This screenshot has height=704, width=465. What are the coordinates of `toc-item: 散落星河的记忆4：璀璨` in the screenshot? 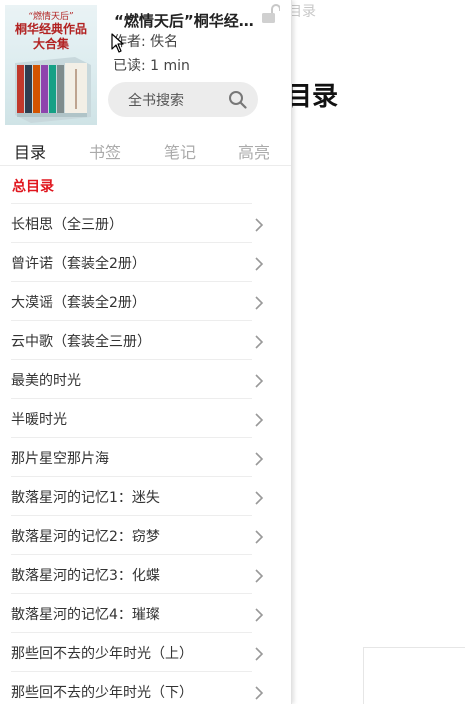 It's located at (137, 612).